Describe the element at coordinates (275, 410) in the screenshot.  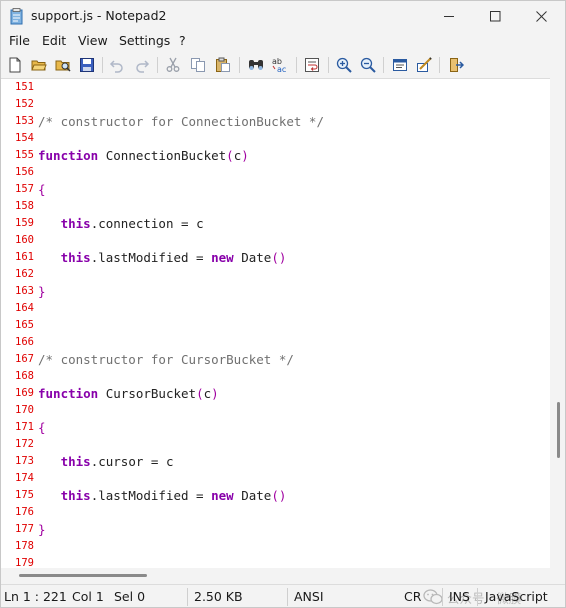
I see `code-line: 170` at that location.